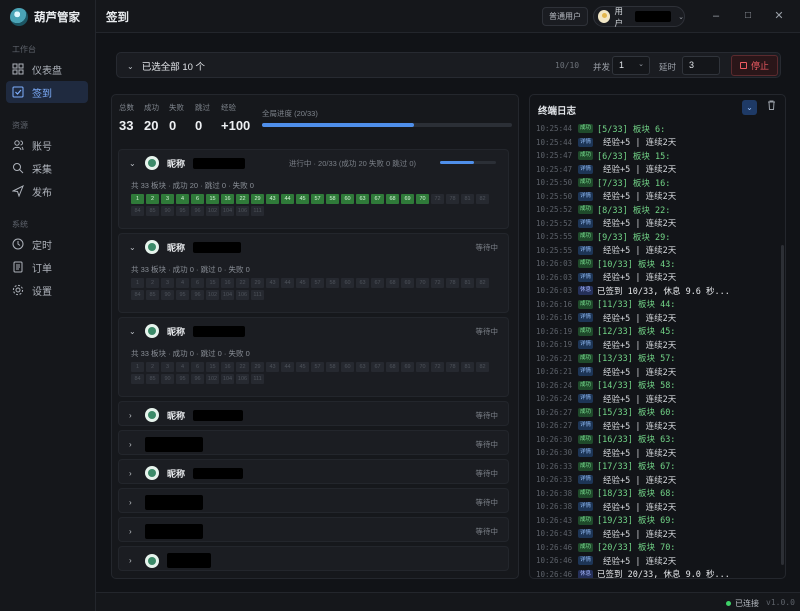 The height and width of the screenshot is (611, 800). Describe the element at coordinates (47, 244) in the screenshot. I see `sidebar-item-schedule: 定时` at that location.